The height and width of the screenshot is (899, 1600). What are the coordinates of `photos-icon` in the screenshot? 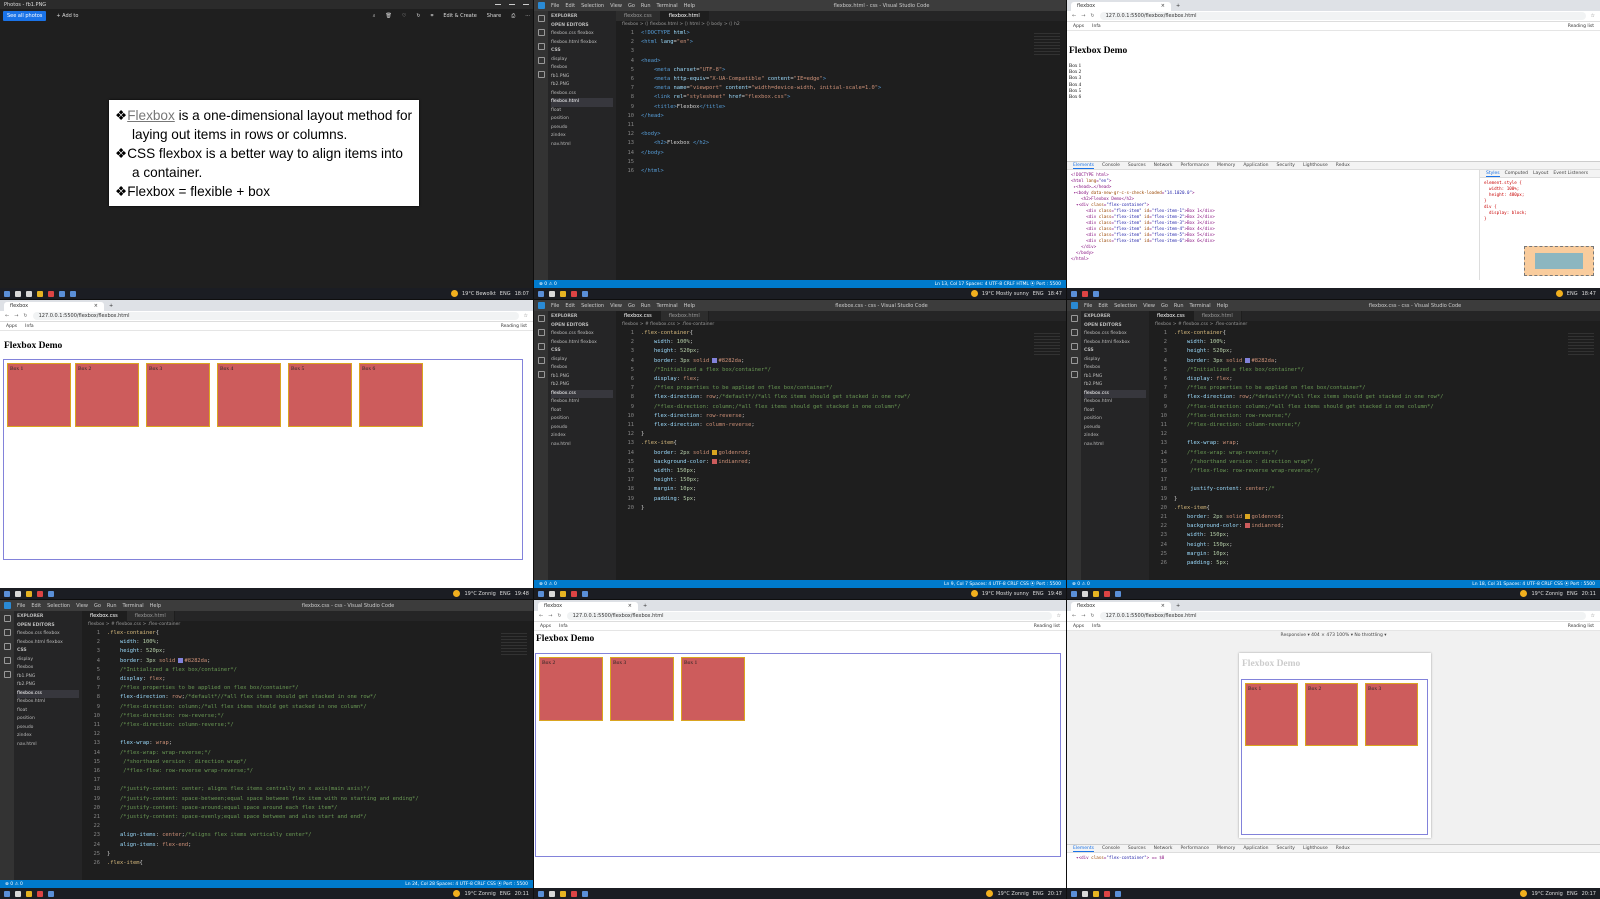 It's located at (73, 293).